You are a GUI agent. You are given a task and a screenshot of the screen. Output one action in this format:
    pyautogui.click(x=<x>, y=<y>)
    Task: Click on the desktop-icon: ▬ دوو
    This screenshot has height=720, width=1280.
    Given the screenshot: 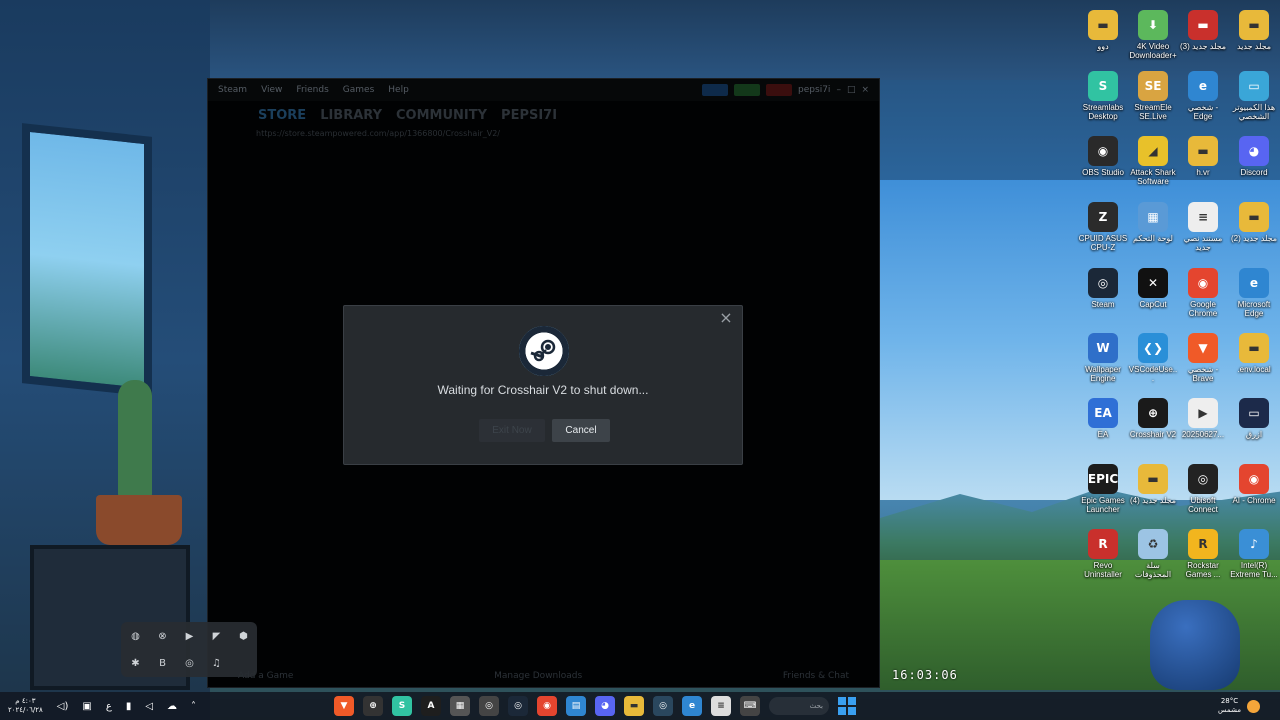 What is the action you would take?
    pyautogui.click(x=1103, y=30)
    